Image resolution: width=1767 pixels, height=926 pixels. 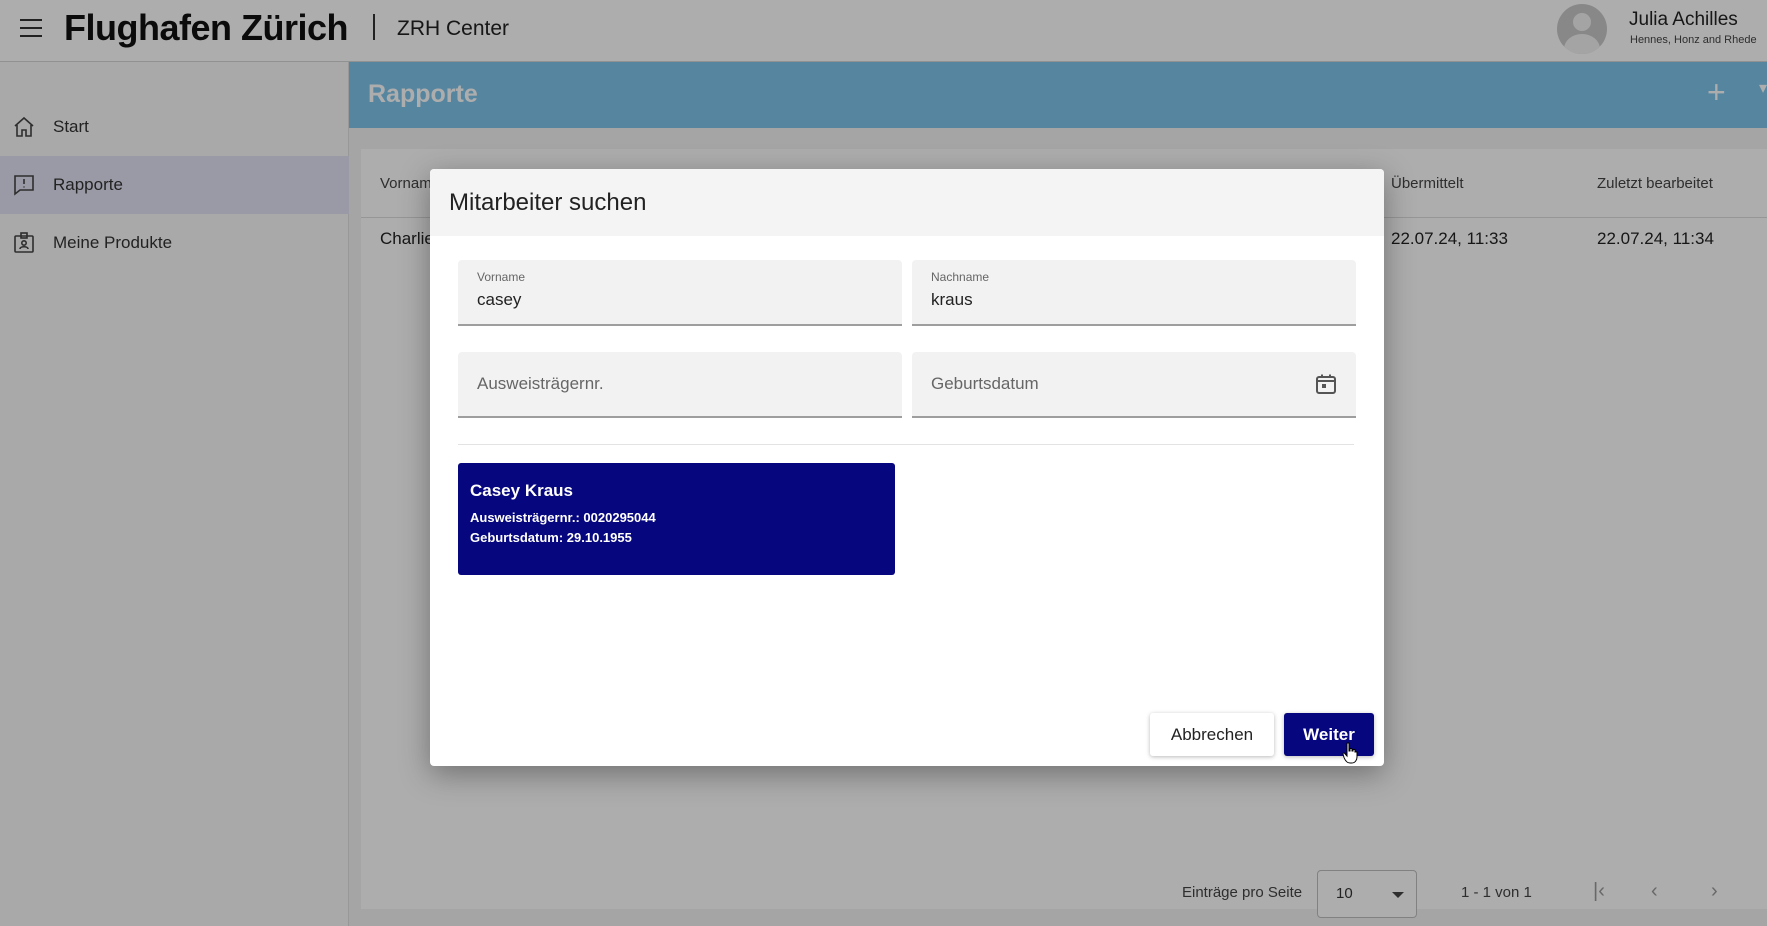 I want to click on result-birthdate: Geburtsdatum: 29.10.1955, so click(x=551, y=537).